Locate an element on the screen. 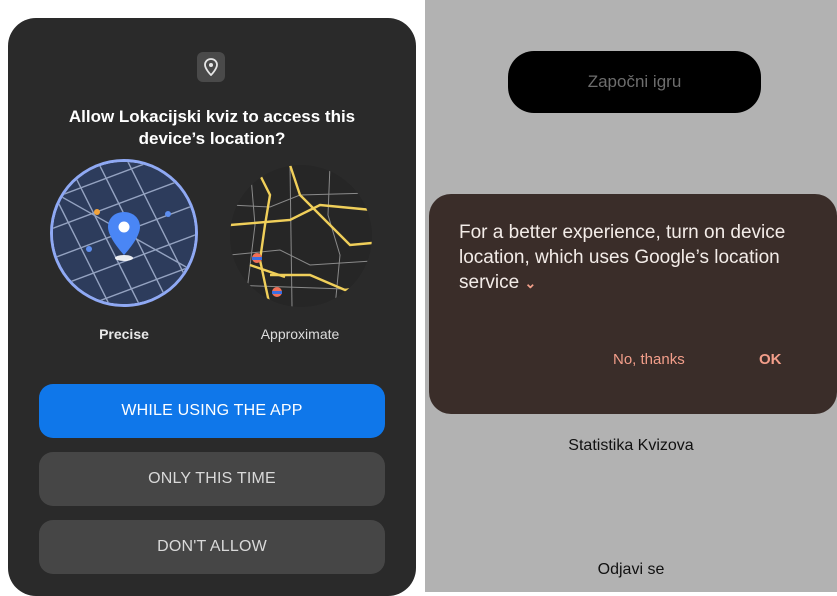 This screenshot has height=596, width=837. stats-link: Statistika Kvizova is located at coordinates (631, 446).